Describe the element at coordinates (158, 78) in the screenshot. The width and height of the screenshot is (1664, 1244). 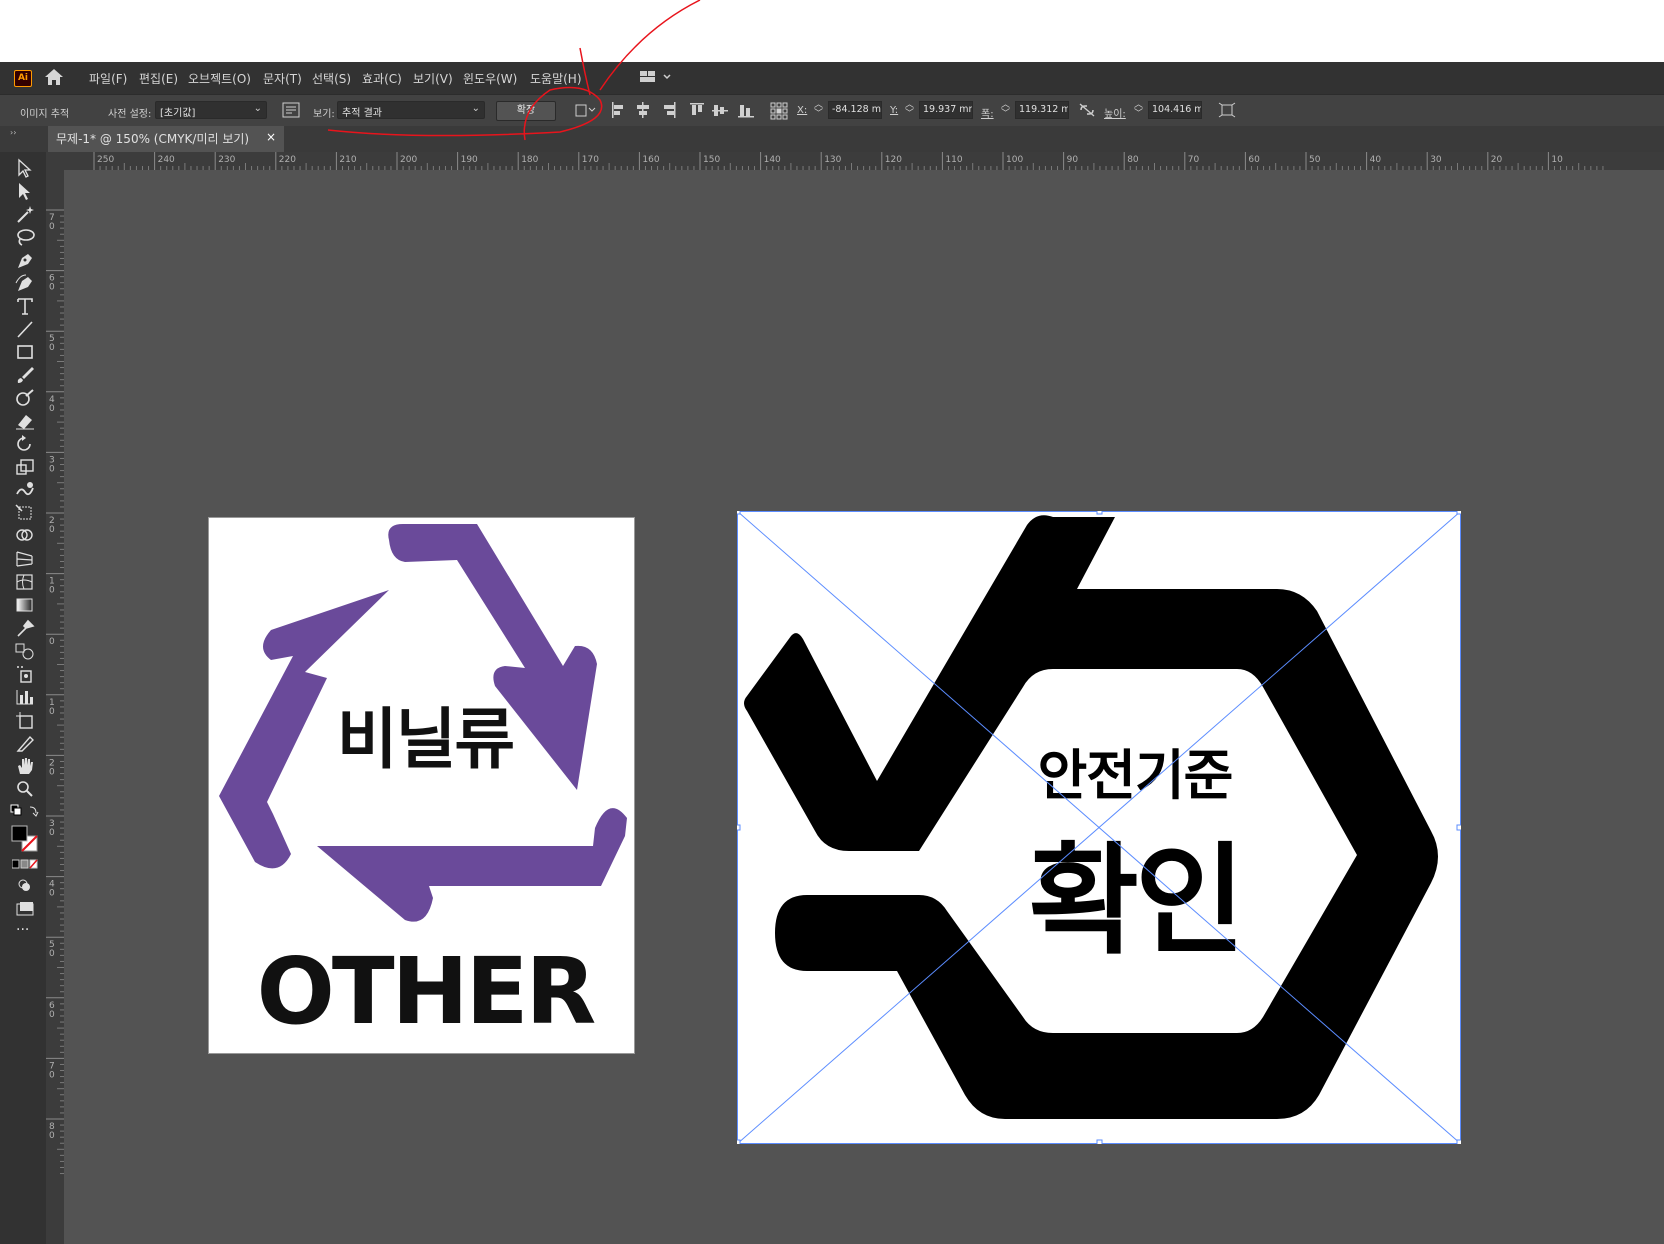
I see `menu-edit: 편집(E)` at that location.